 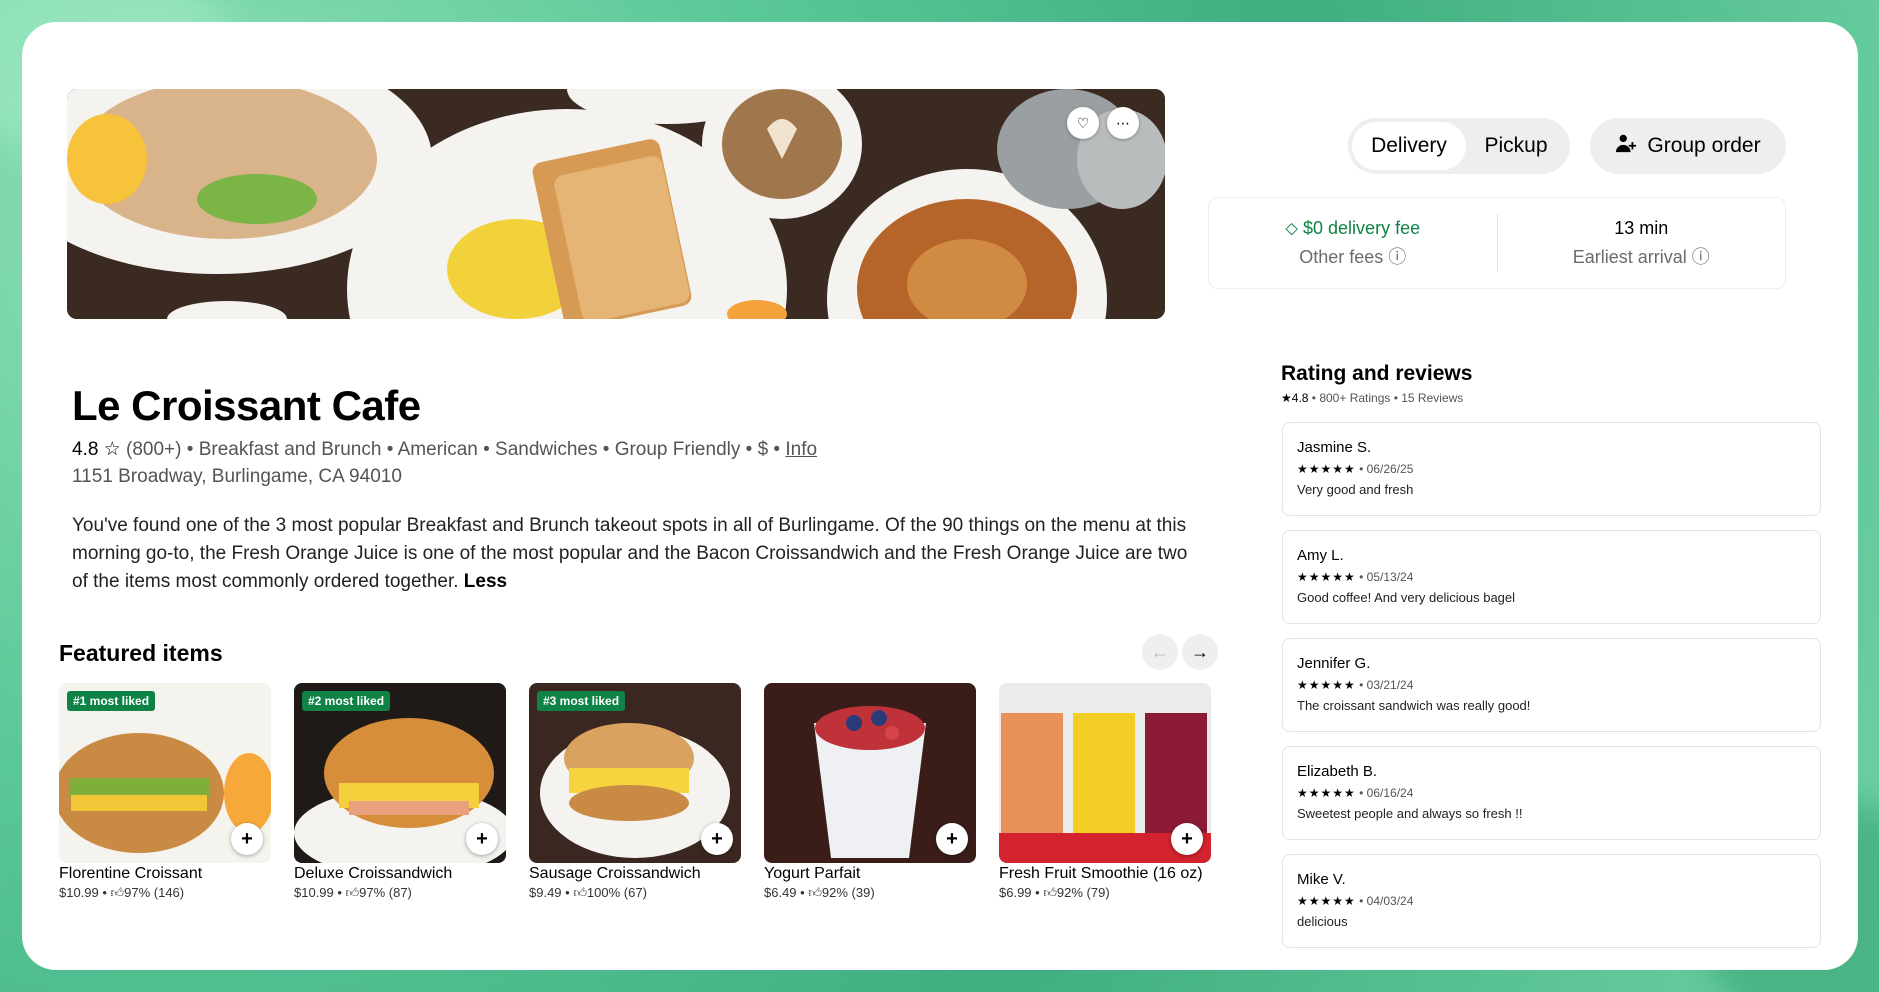 I want to click on delivery-fee-column: ⬦ $0 delivery fee Other fees ⓘ, so click(x=1353, y=243).